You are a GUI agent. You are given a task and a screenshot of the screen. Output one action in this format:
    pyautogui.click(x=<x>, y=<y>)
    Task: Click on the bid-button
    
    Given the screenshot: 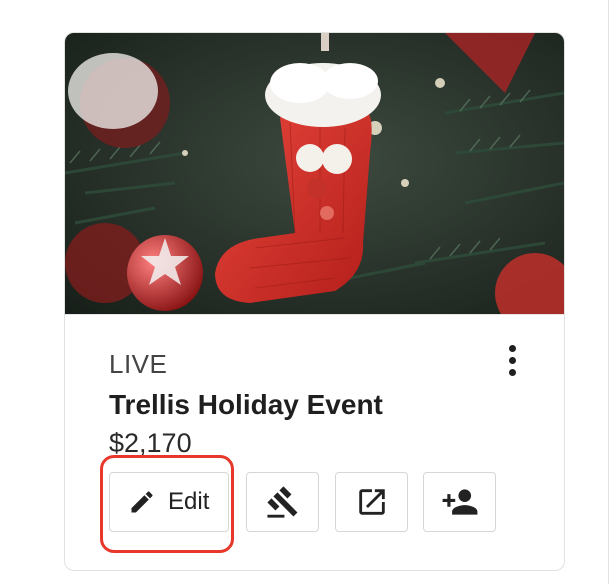 What is the action you would take?
    pyautogui.click(x=282, y=502)
    